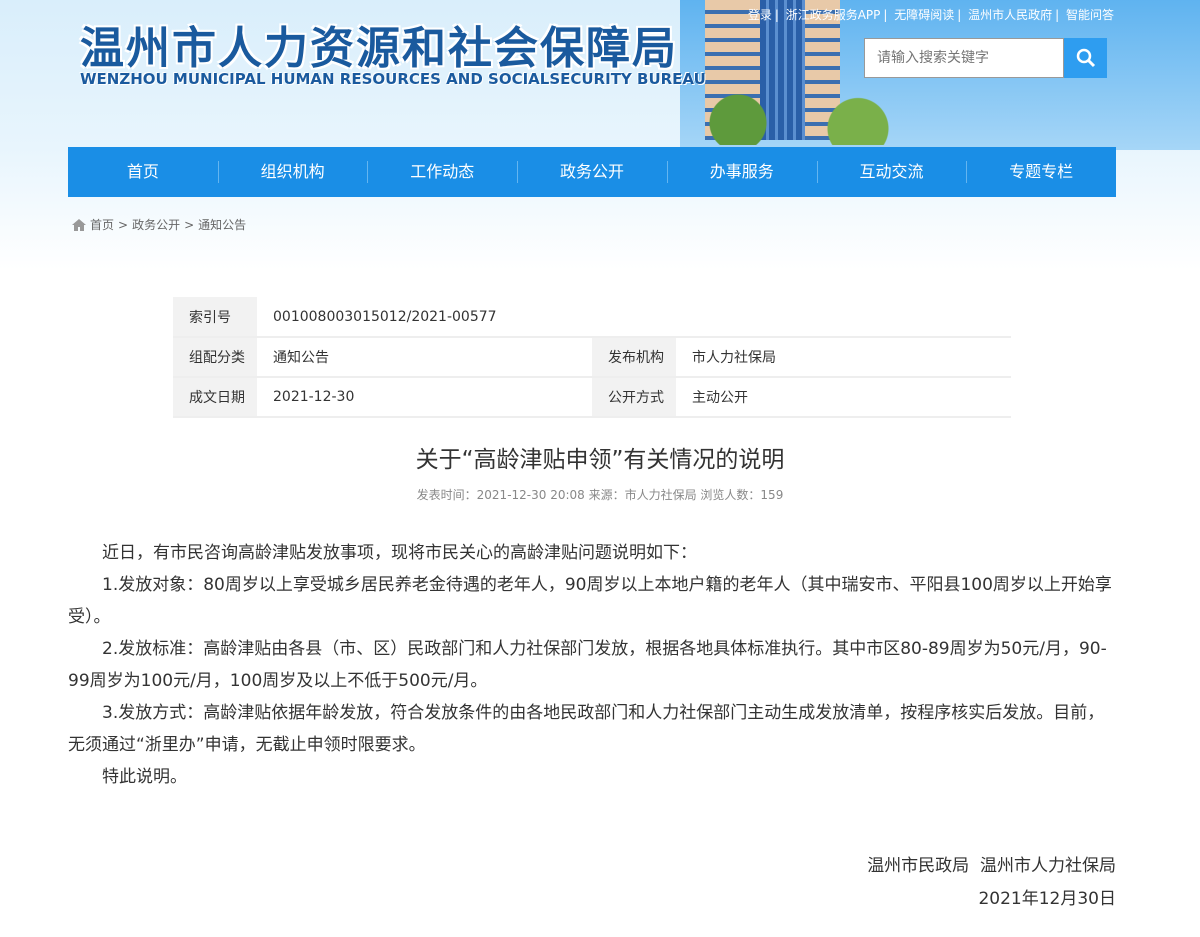 The image size is (1200, 937). Describe the element at coordinates (924, 15) in the screenshot. I see `accessibility-link: 无障碍阅读` at that location.